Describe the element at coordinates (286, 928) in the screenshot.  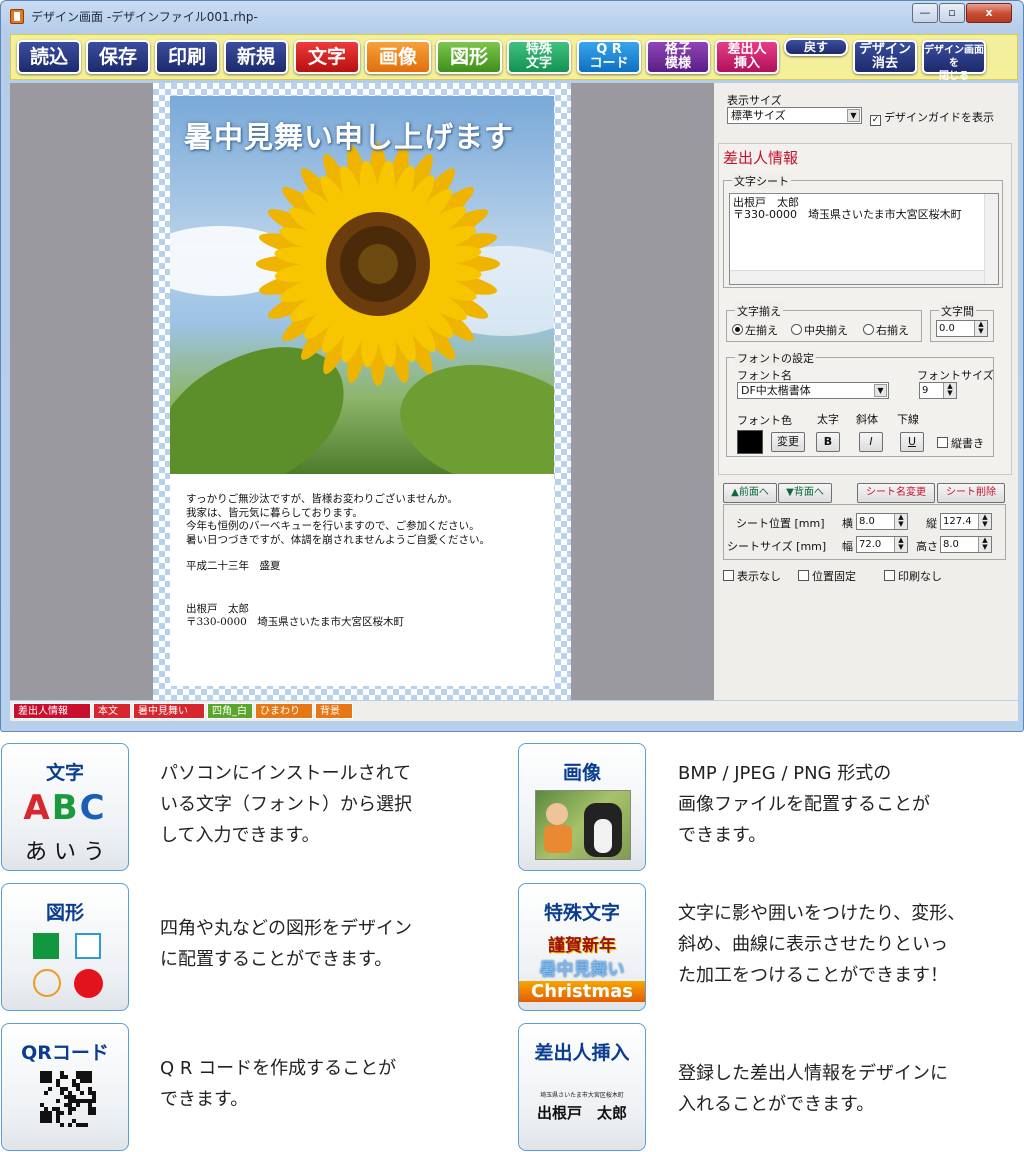
I see `desc-line: 四角や丸などの図形をデザイン` at that location.